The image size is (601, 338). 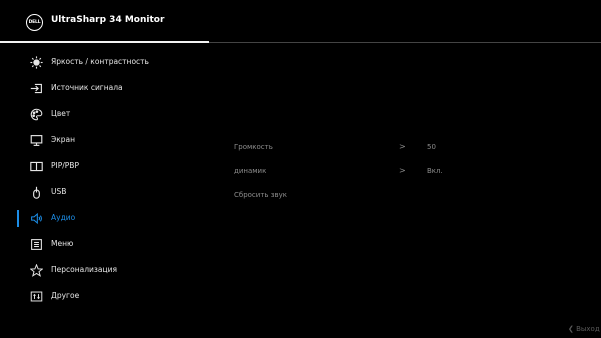 What do you see at coordinates (435, 171) in the screenshot?
I see `speaker-value: Вкл.` at bounding box center [435, 171].